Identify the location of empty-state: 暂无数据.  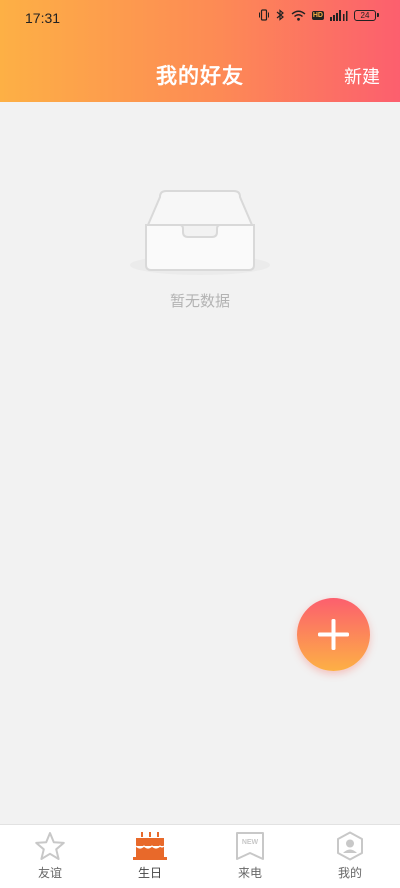
(200, 248).